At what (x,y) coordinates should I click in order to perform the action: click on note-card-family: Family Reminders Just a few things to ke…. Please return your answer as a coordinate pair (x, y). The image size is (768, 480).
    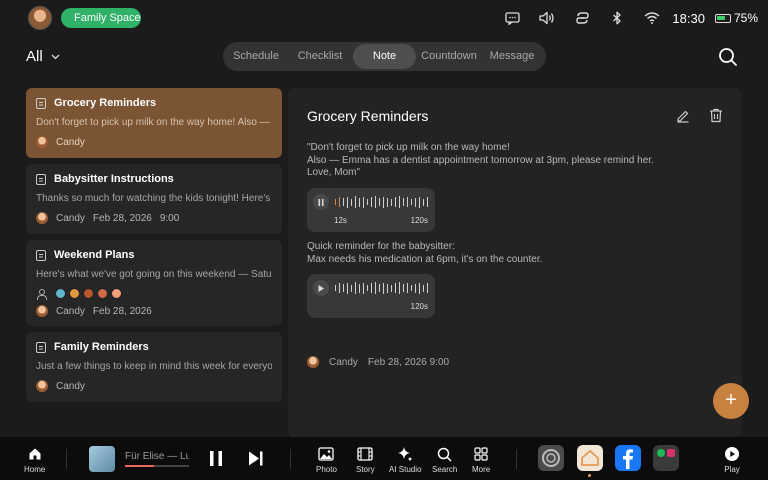
    Looking at the image, I should click on (154, 367).